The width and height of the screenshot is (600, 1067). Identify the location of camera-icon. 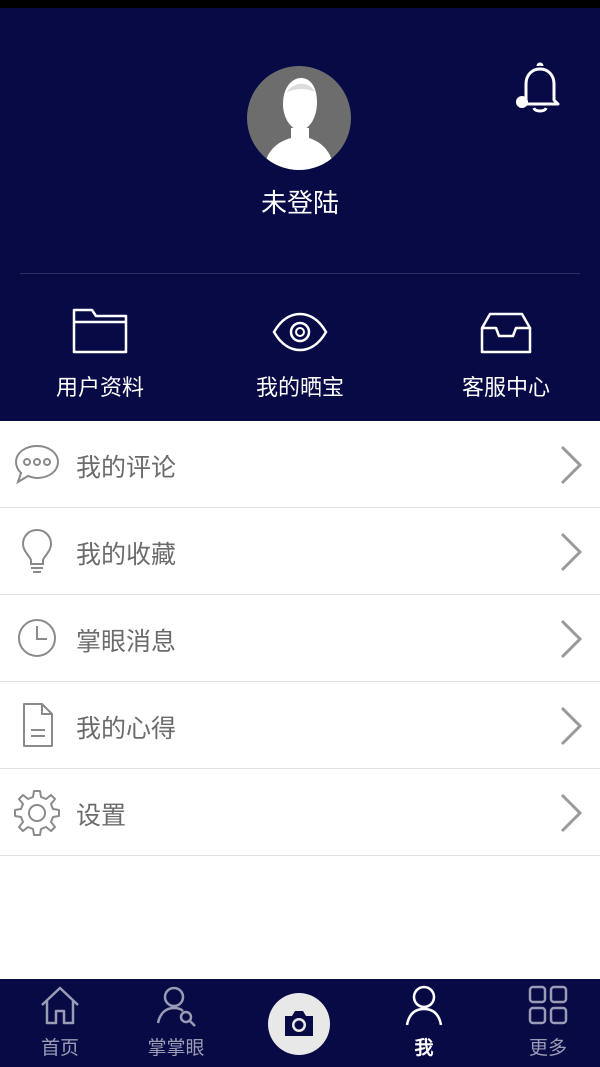
(299, 1023).